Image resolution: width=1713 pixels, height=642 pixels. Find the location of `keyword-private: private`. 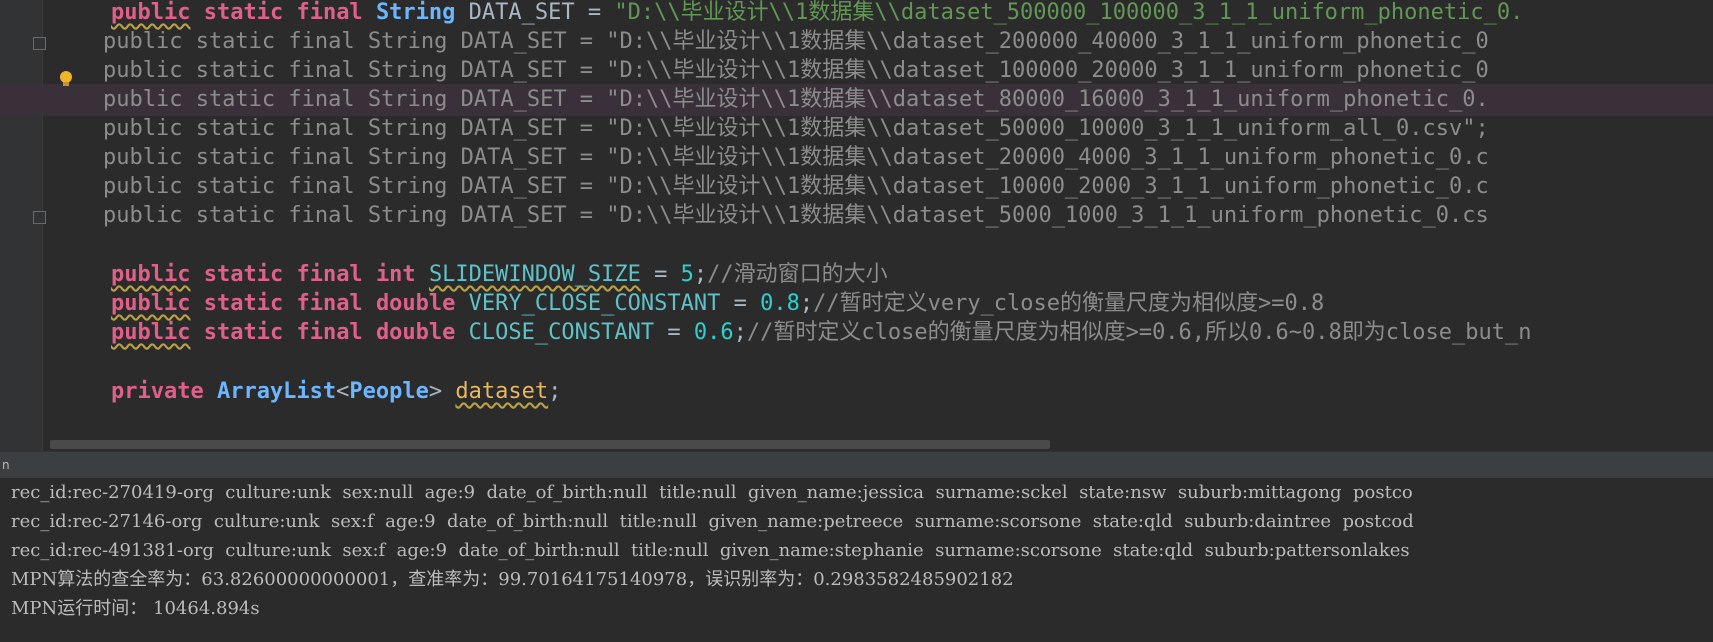

keyword-private: private is located at coordinates (157, 391).